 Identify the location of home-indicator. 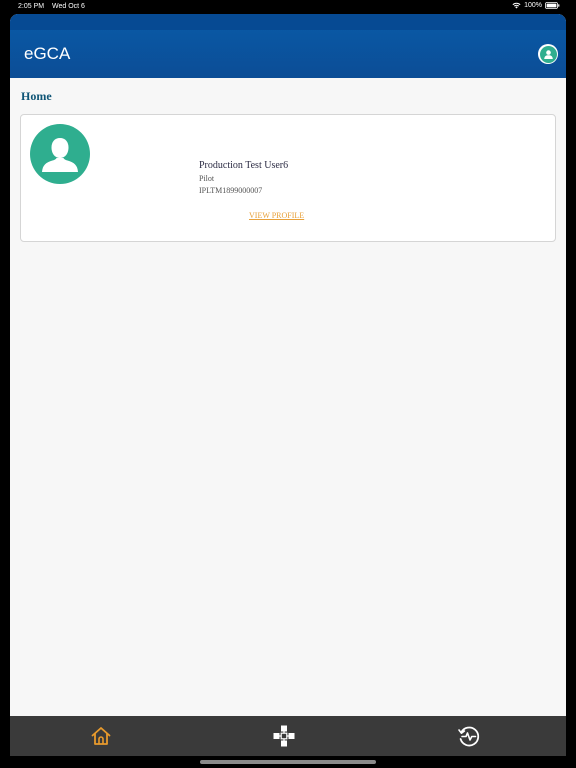
(288, 762).